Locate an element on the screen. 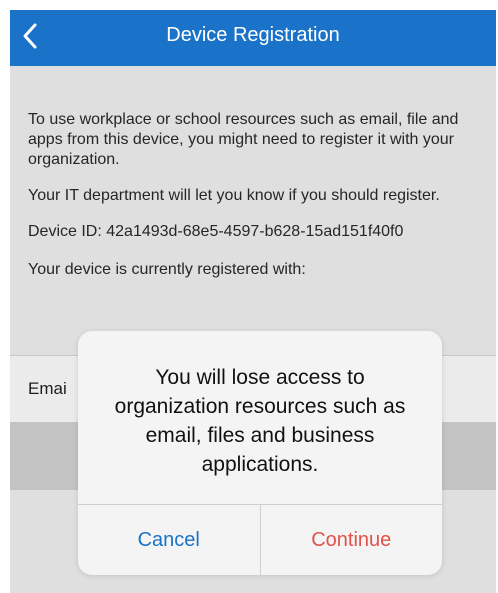 Image resolution: width=498 pixels, height=593 pixels. alert-actions: Cancel Continue is located at coordinates (260, 539).